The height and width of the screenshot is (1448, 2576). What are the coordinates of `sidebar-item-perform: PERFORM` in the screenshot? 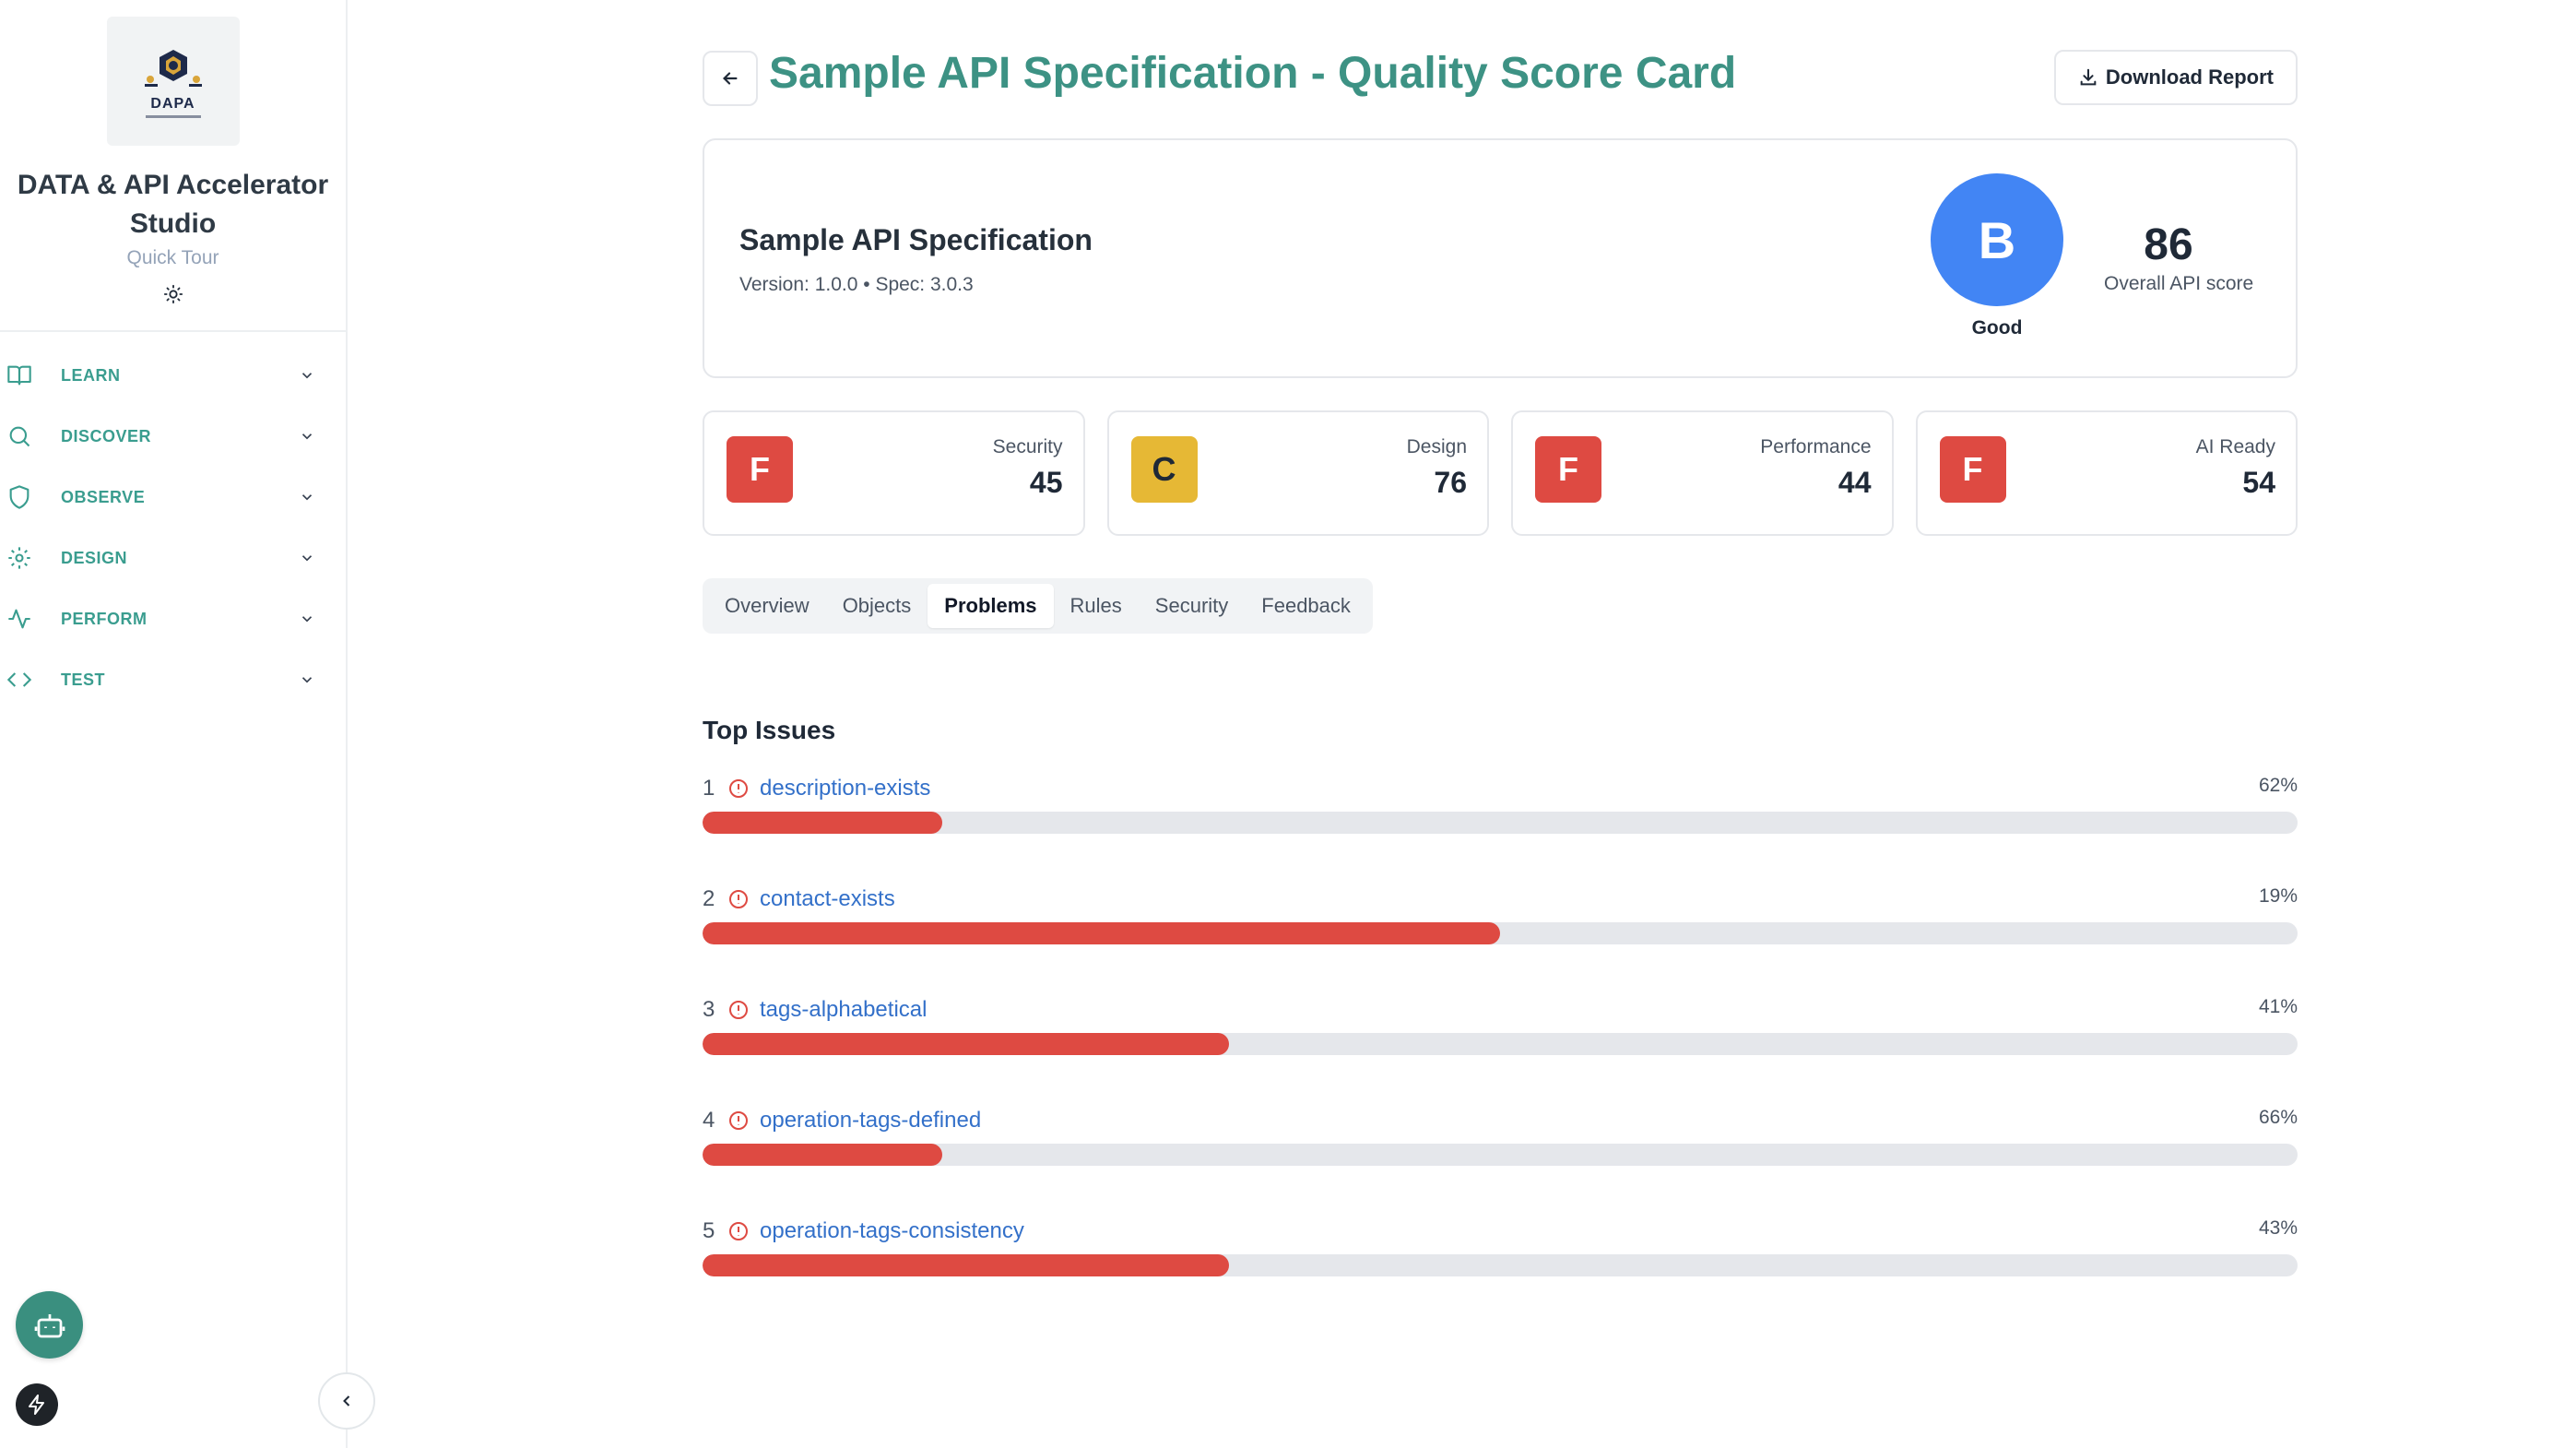 It's located at (173, 618).